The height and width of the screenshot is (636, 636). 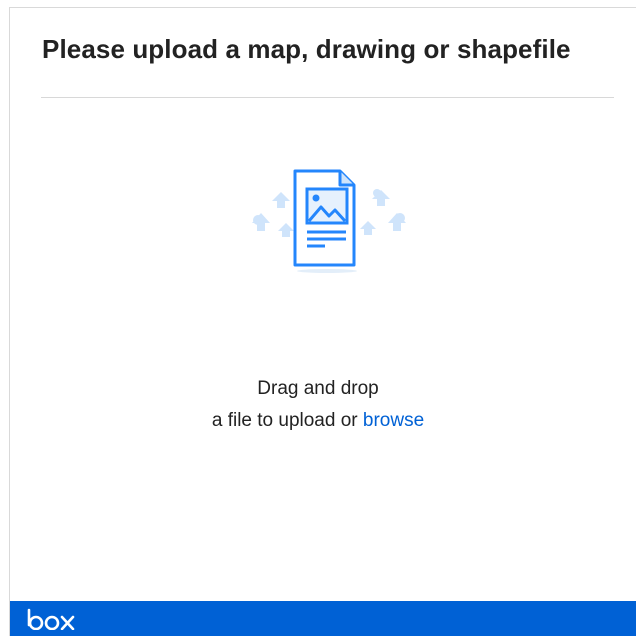 I want to click on browse-link: browse, so click(x=393, y=420).